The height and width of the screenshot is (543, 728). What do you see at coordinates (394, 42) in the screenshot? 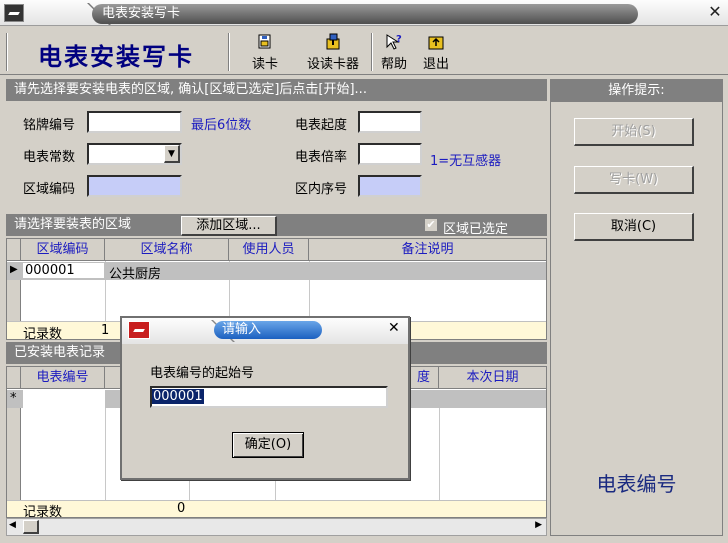
I see `help-icon: ?` at bounding box center [394, 42].